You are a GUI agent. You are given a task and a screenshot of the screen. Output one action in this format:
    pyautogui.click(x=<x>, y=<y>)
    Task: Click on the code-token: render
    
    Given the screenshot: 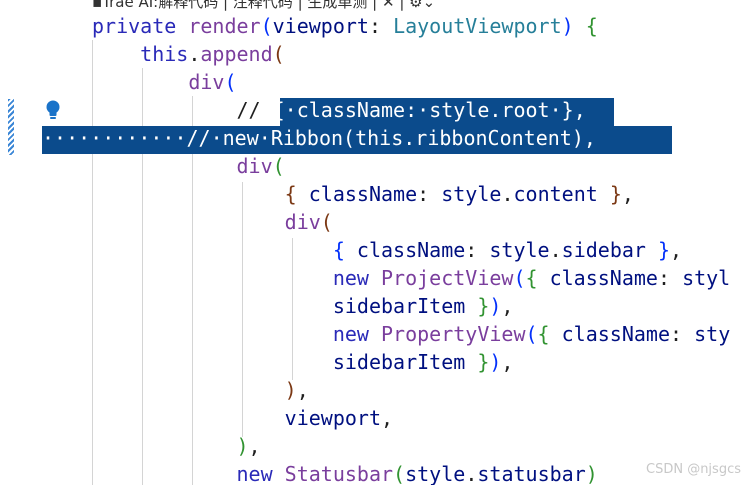 What is the action you would take?
    pyautogui.click(x=224, y=26)
    